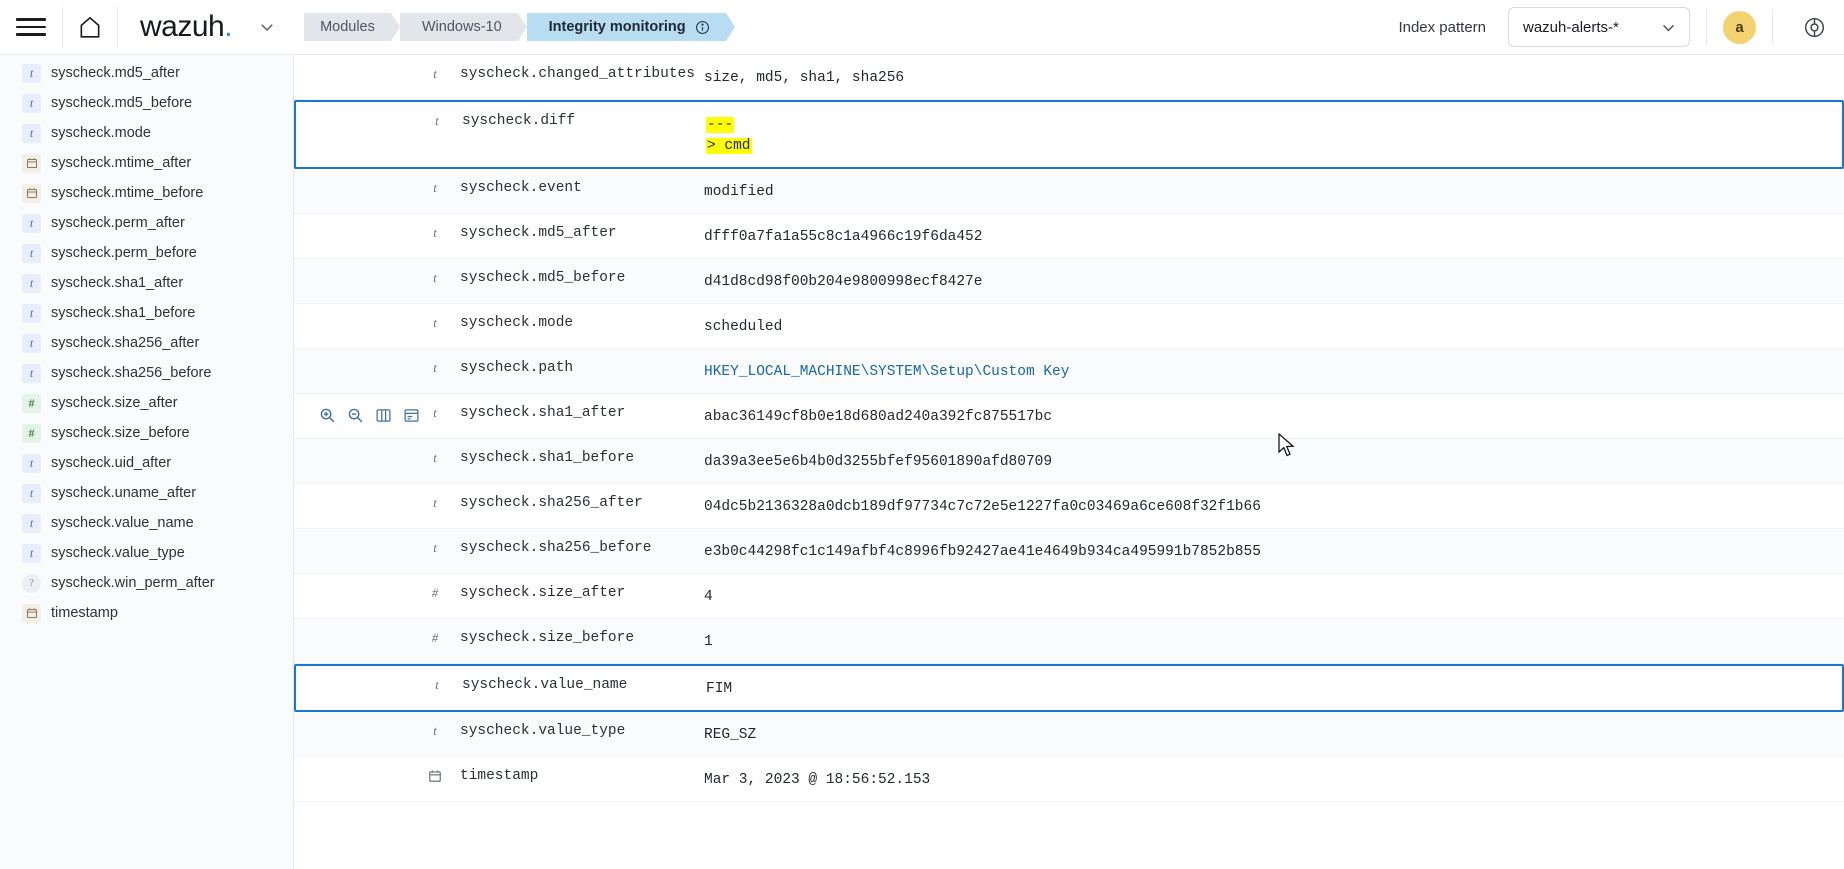  Describe the element at coordinates (146, 133) in the screenshot. I see `field-list-item: t syscheck.mode` at that location.